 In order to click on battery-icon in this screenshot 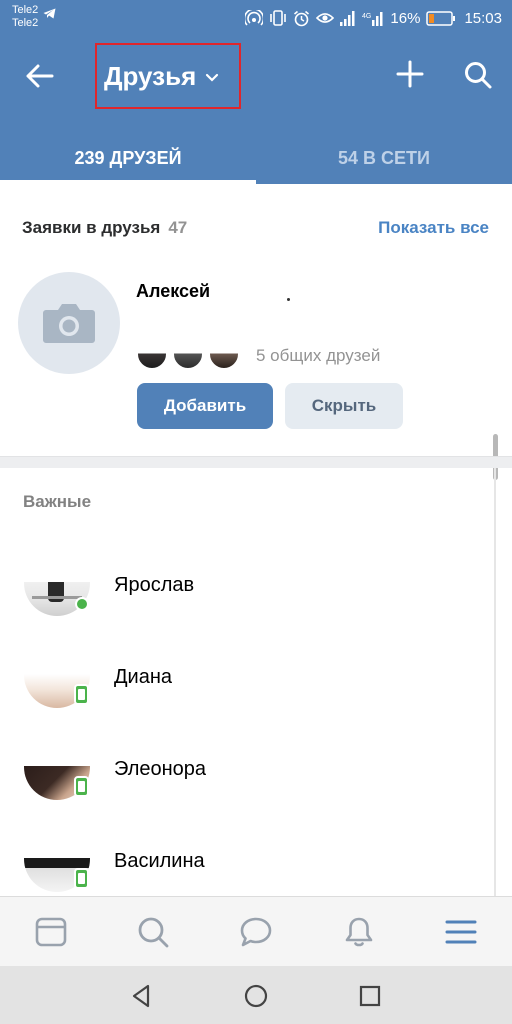, I will do `click(441, 18)`.